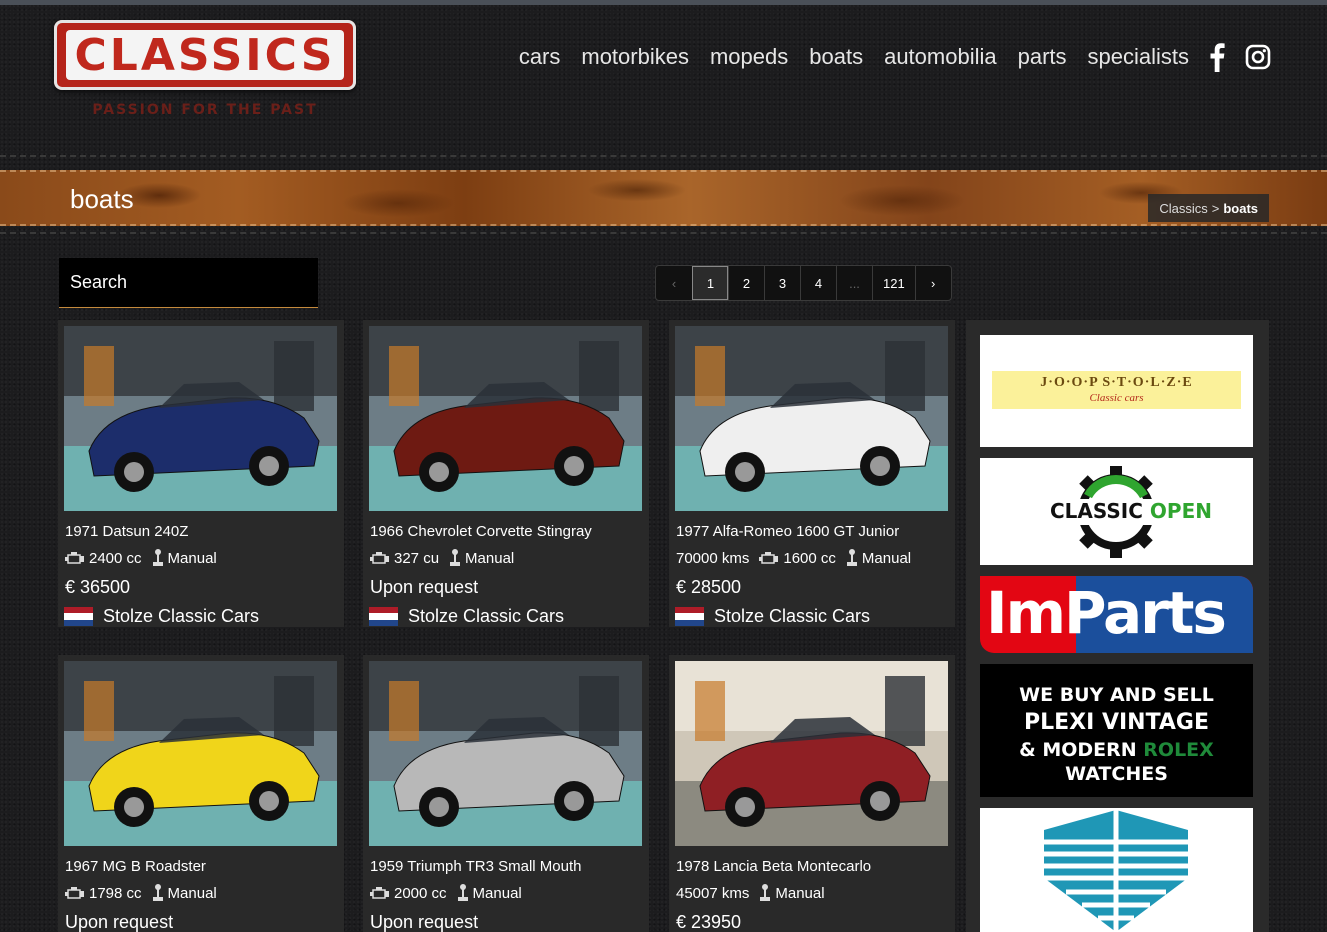  I want to click on nav-motorbikes: motorbikes, so click(635, 57).